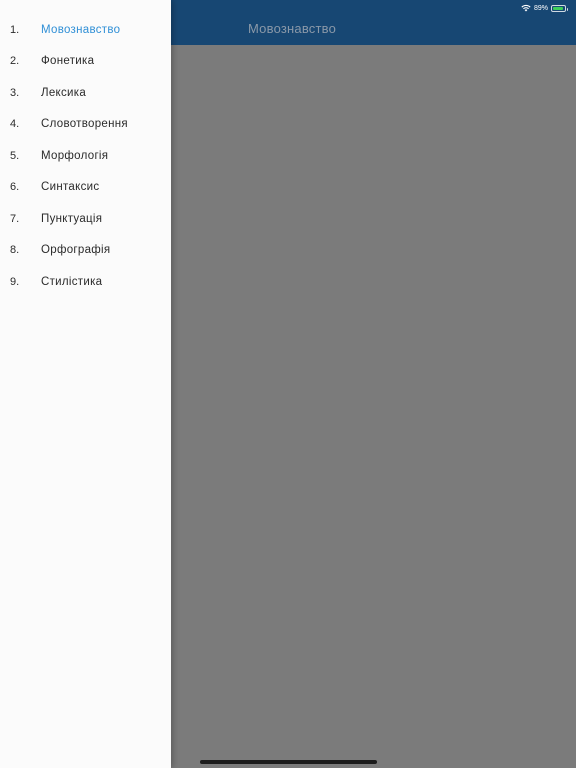 Image resolution: width=576 pixels, height=768 pixels. I want to click on battery-tip, so click(567, 9).